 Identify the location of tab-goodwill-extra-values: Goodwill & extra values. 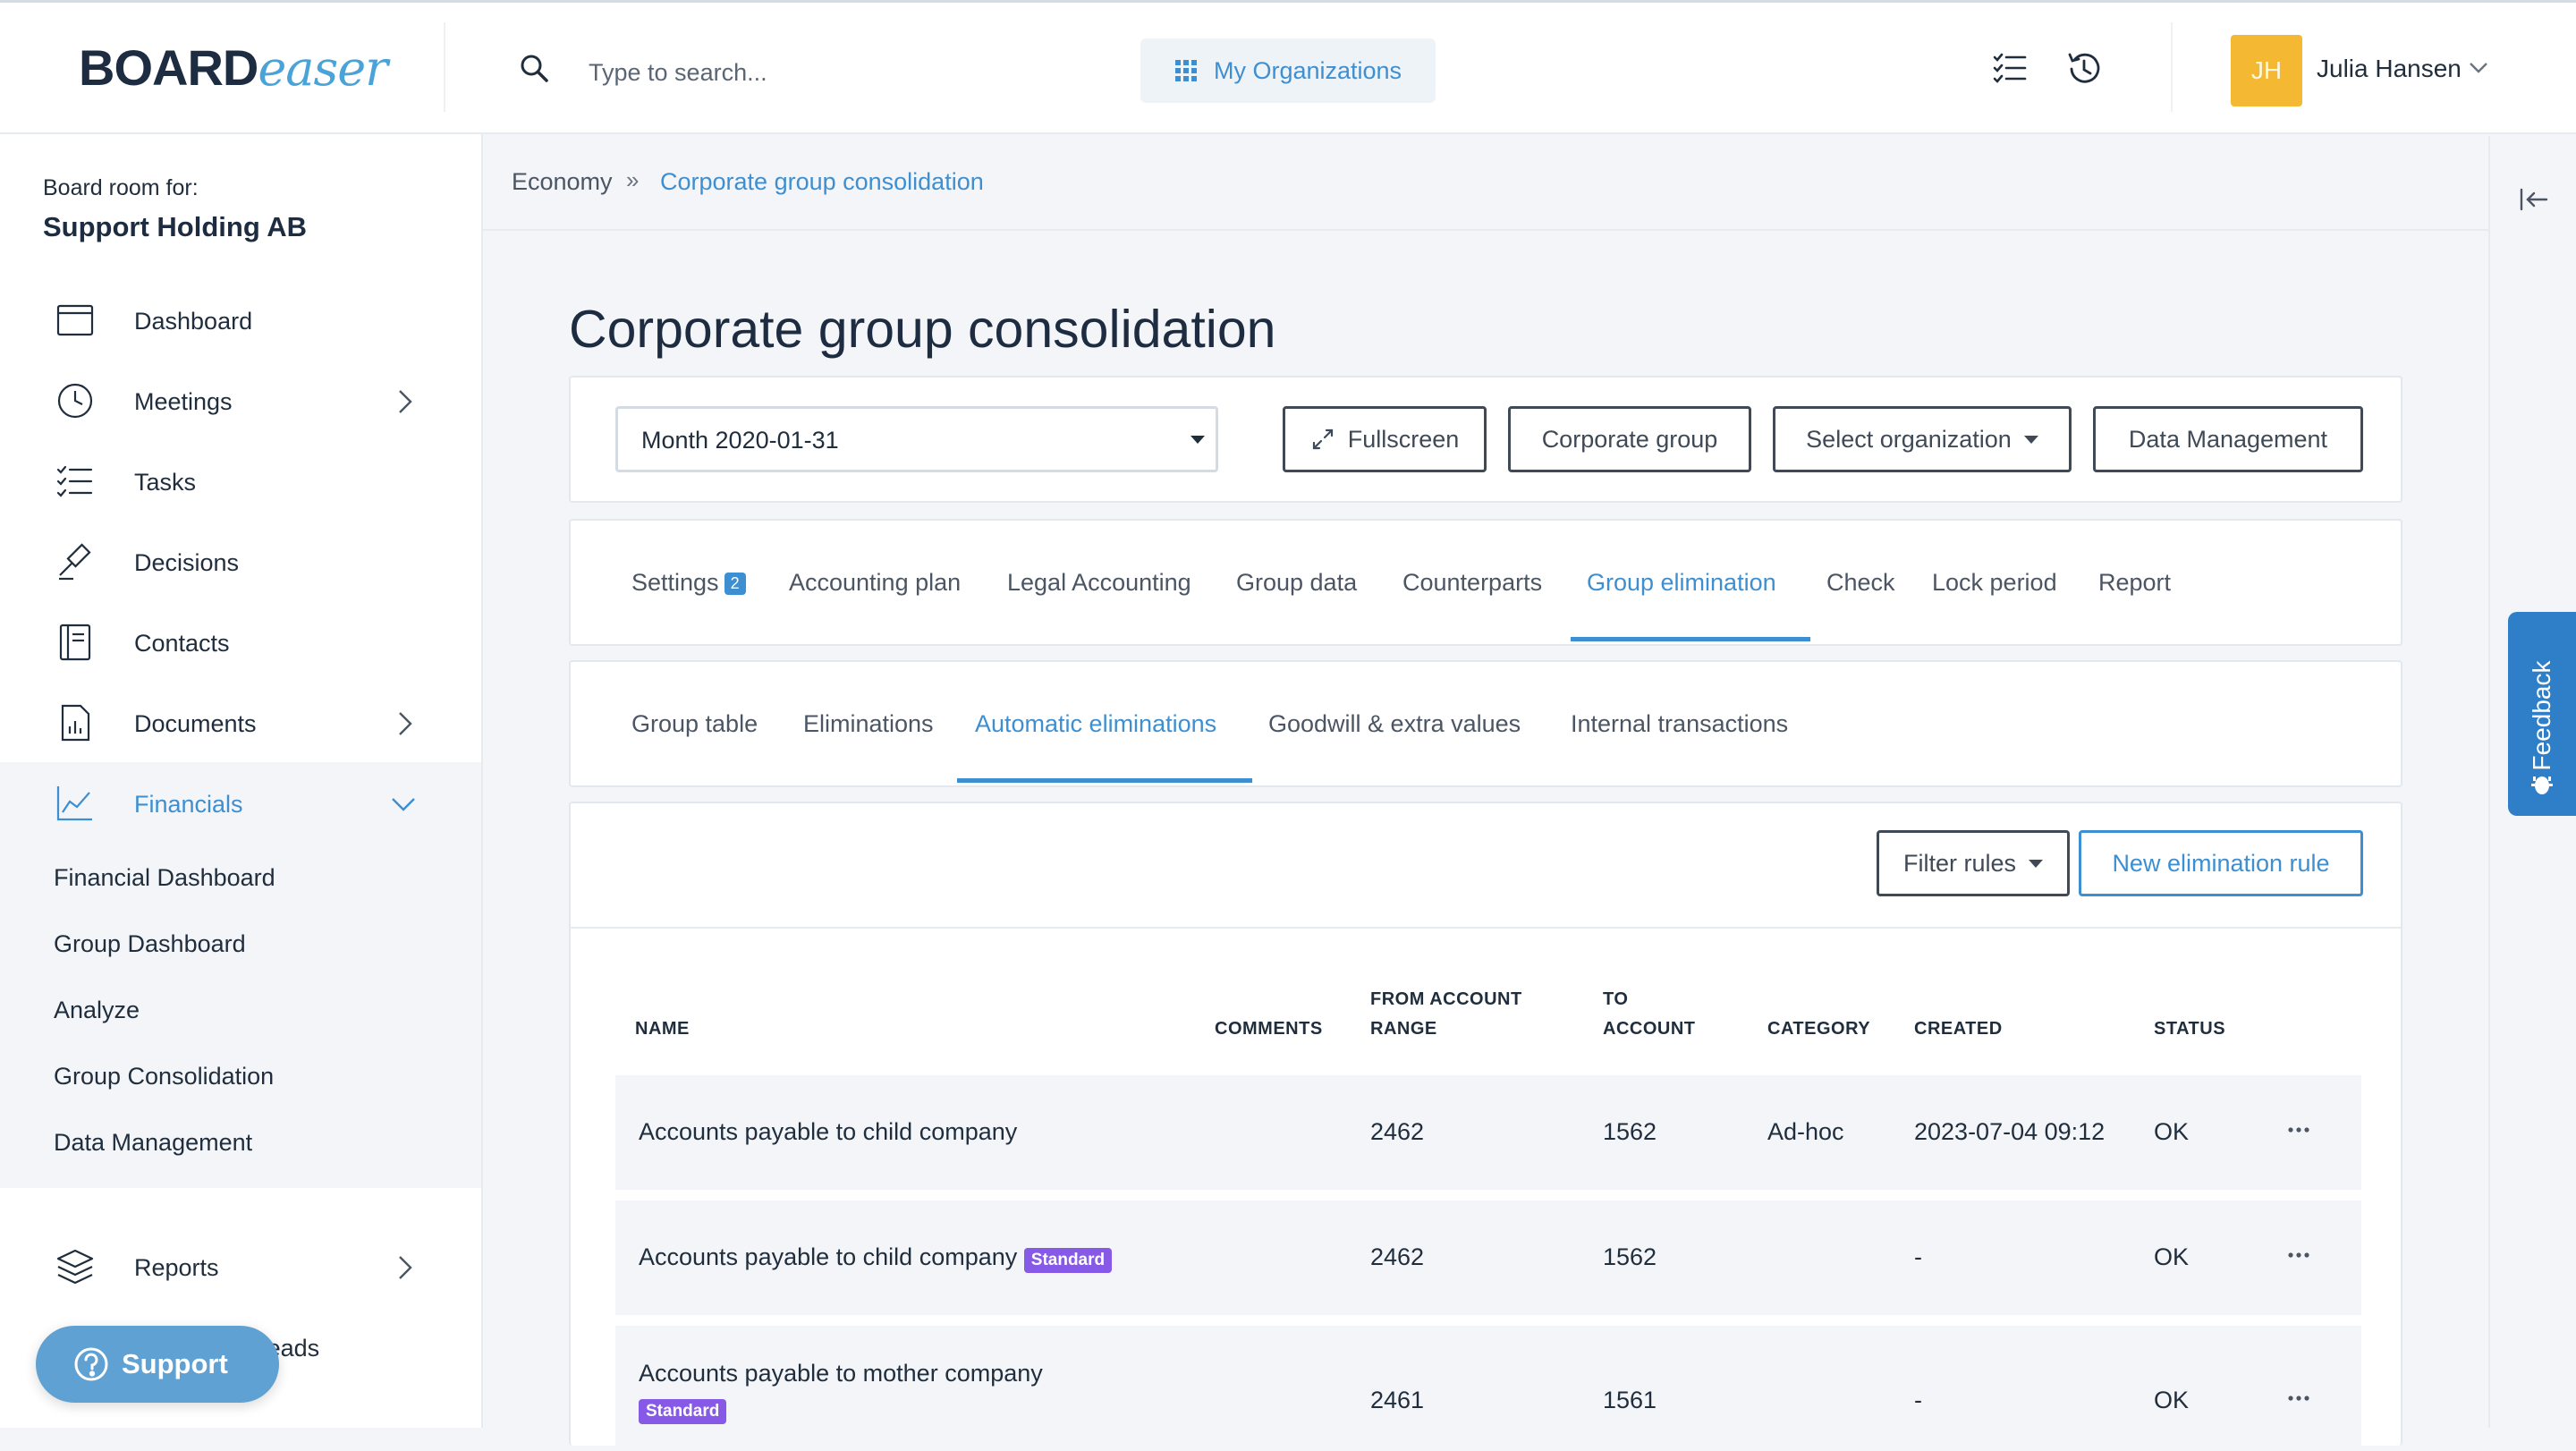
(1394, 724).